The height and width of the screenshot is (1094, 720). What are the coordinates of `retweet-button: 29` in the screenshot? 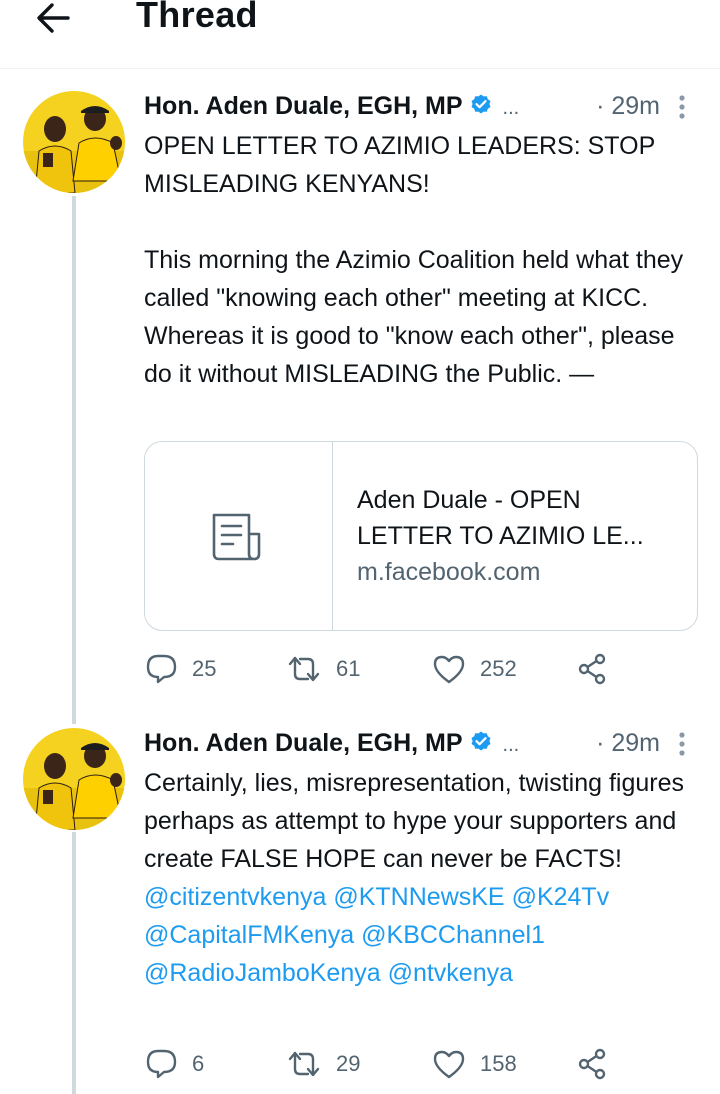 It's located at (323, 1064).